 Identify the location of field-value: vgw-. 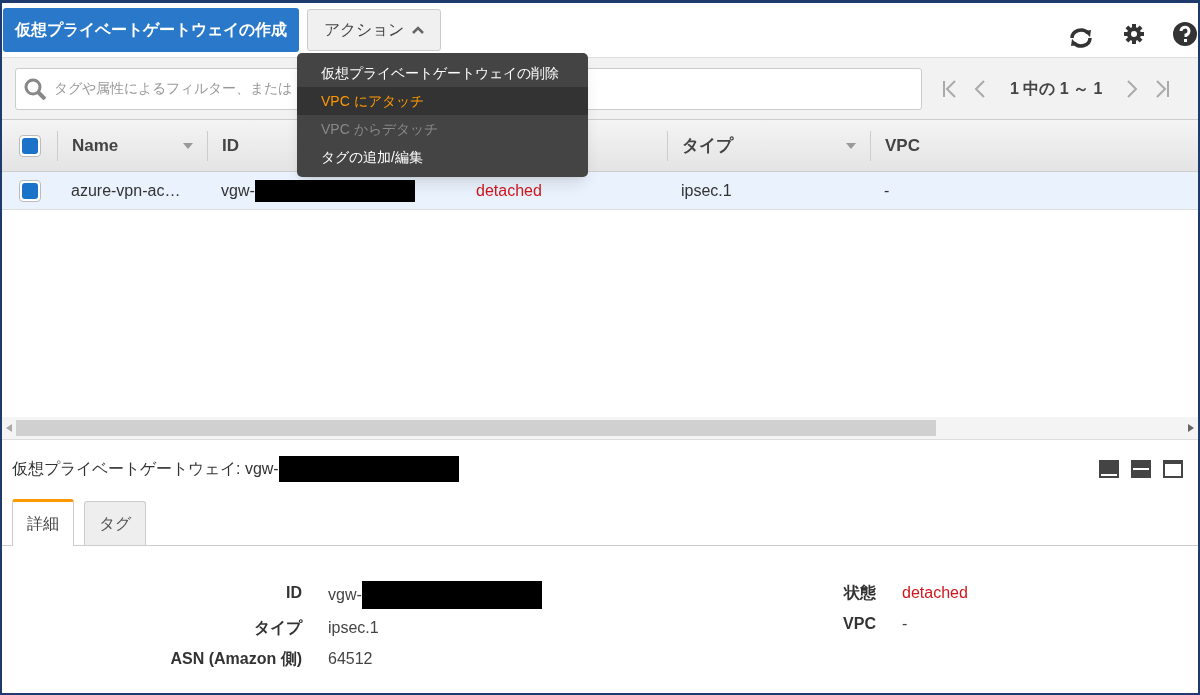
(345, 595).